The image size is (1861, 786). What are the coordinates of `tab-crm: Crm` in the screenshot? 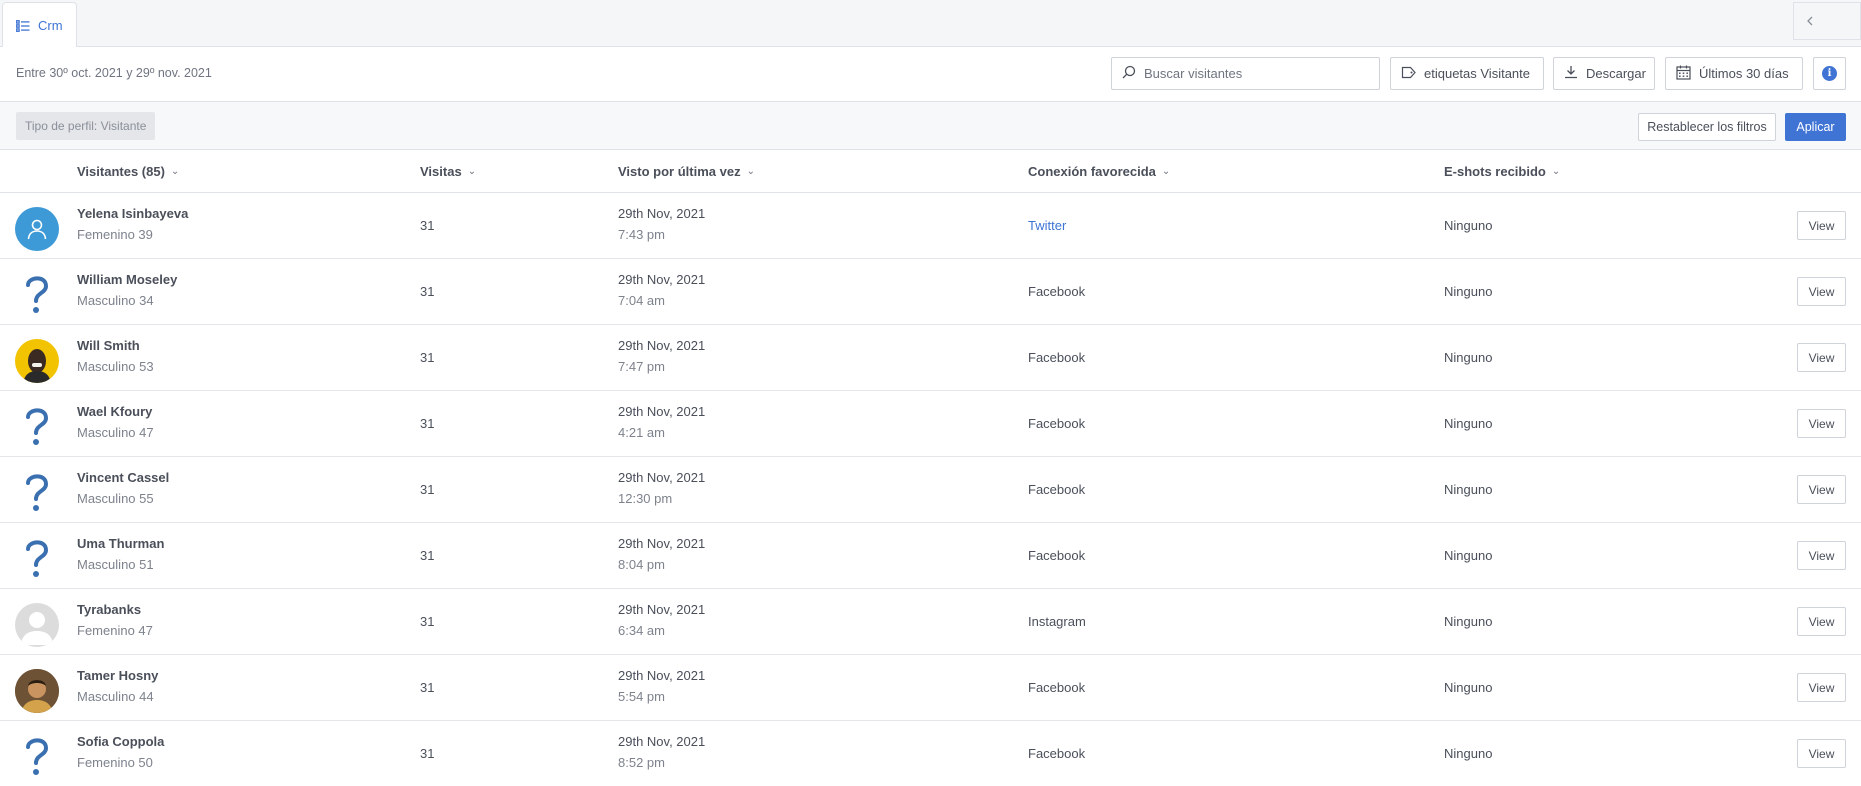 It's located at (39, 25).